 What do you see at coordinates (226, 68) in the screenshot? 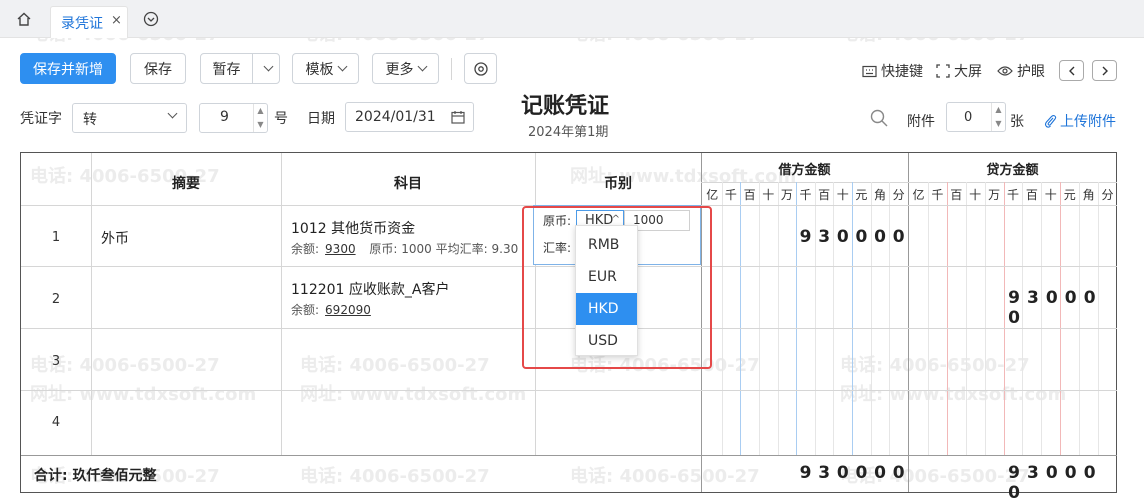
I see `draft-button: 暂存` at bounding box center [226, 68].